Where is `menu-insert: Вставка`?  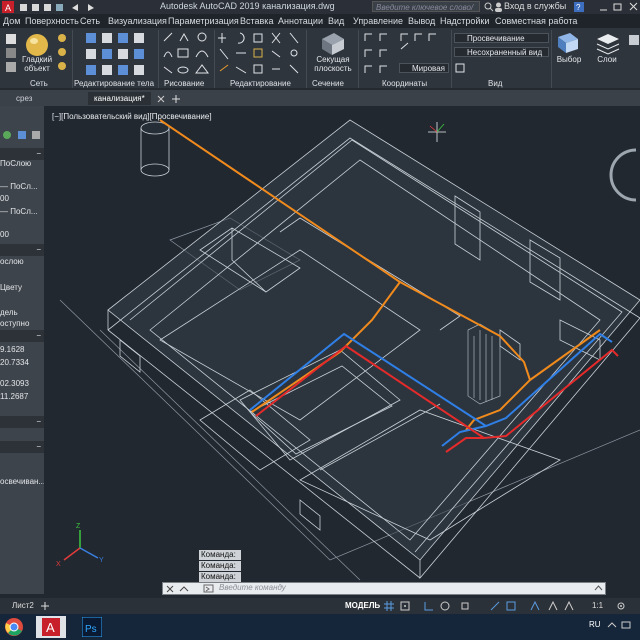 menu-insert: Вставка is located at coordinates (256, 21).